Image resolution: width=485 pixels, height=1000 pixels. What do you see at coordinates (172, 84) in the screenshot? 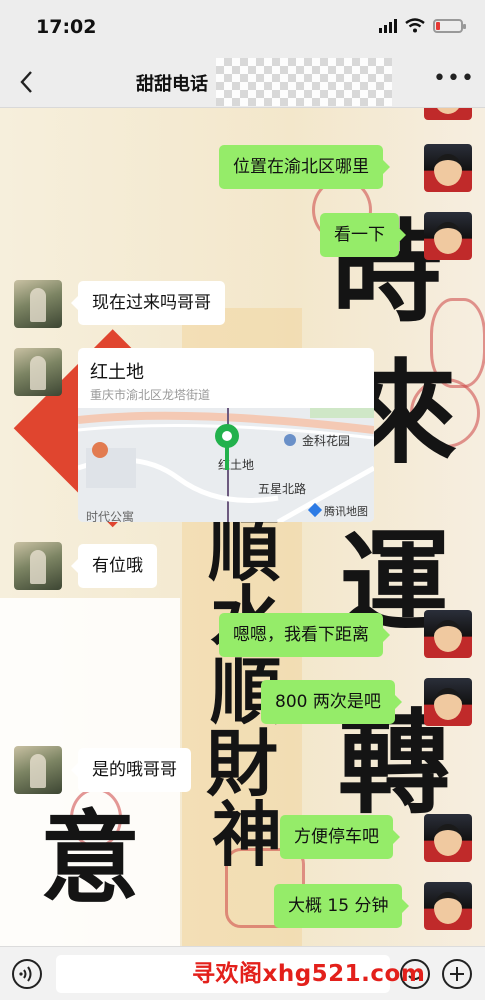
I see `chat-title: 甜甜电话` at bounding box center [172, 84].